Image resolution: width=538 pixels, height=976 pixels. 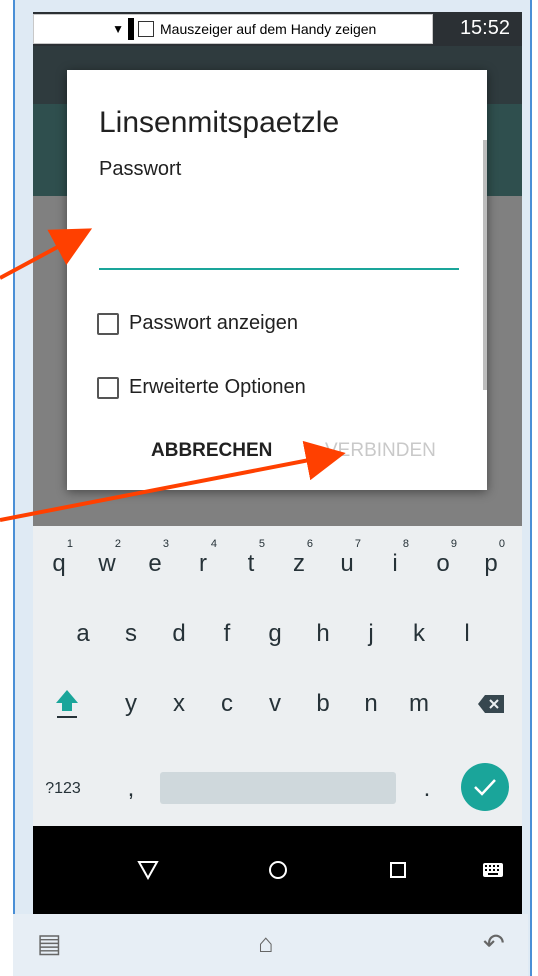 I want to click on advanced-options-checkbox: Erweiterte Optionen, so click(x=201, y=387).